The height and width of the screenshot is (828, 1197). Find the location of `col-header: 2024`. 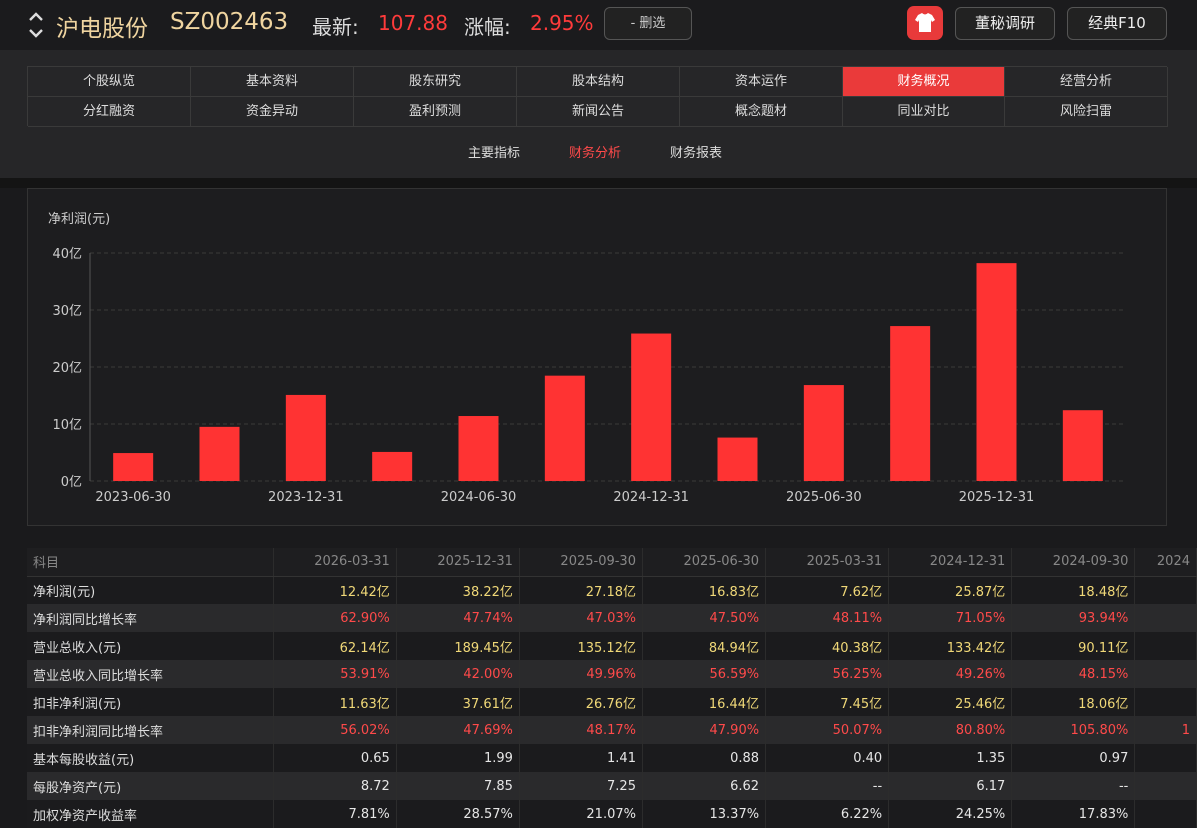

col-header: 2024 is located at coordinates (1165, 562).